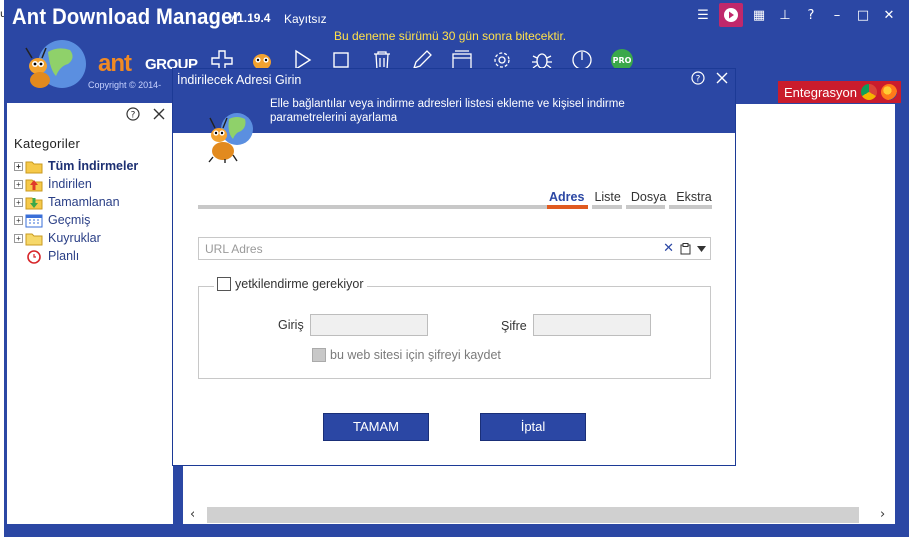 This screenshot has height=537, width=909. I want to click on menu-icon: ☰, so click(703, 15).